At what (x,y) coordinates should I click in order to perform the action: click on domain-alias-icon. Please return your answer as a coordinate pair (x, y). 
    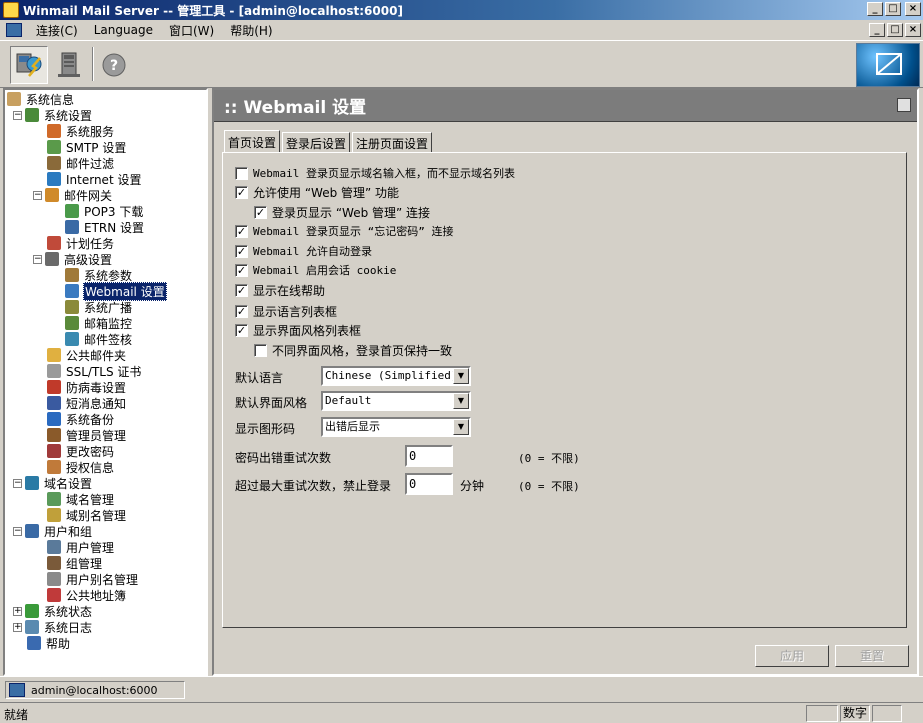
    Looking at the image, I should click on (54, 515).